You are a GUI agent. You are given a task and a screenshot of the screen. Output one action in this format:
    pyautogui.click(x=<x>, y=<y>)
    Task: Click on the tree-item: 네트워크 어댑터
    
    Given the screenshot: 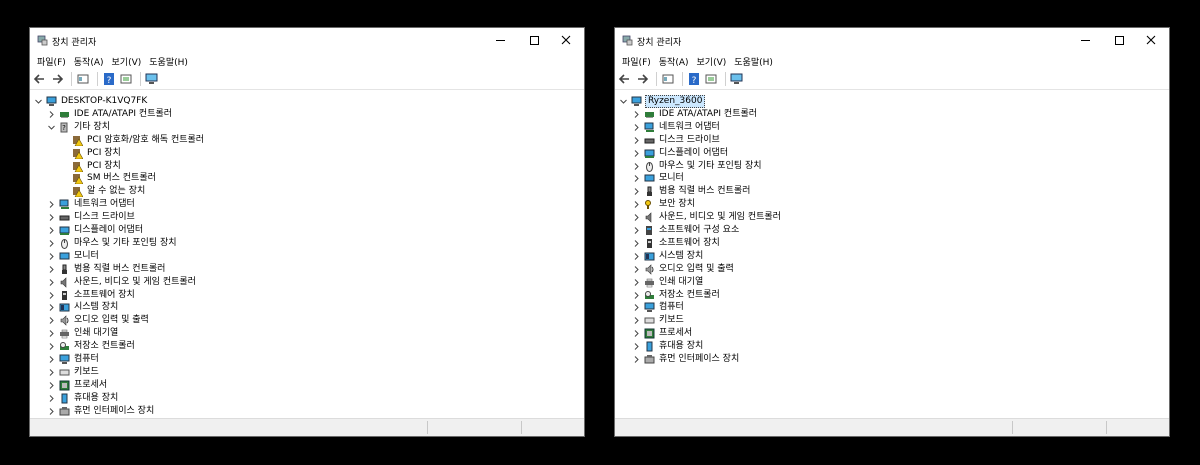 What is the action you would take?
    pyautogui.click(x=676, y=127)
    